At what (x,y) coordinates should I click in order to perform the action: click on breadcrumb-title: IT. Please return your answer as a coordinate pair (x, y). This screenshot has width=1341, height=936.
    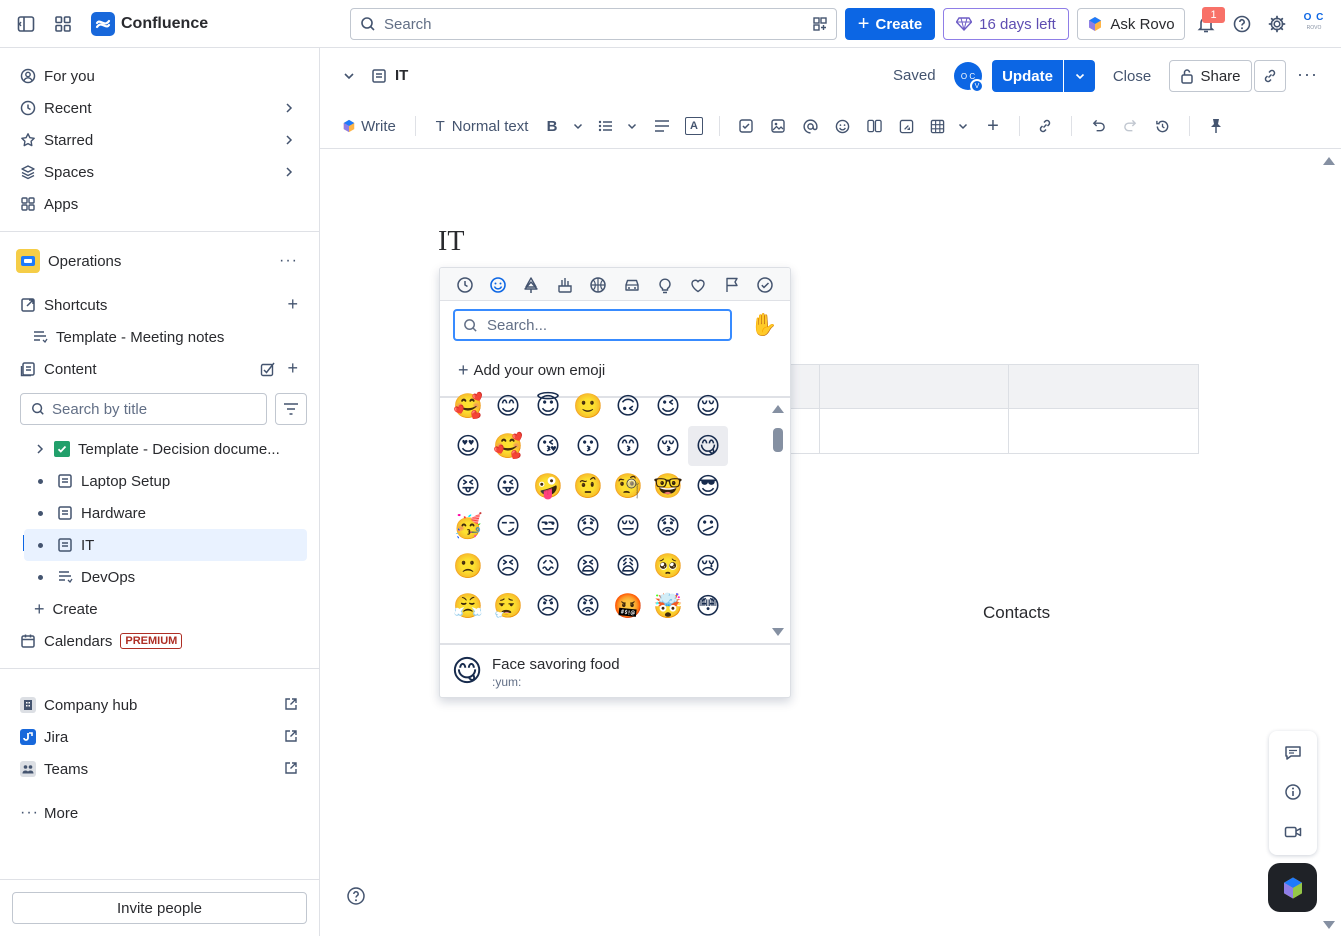
    Looking at the image, I should click on (401, 75).